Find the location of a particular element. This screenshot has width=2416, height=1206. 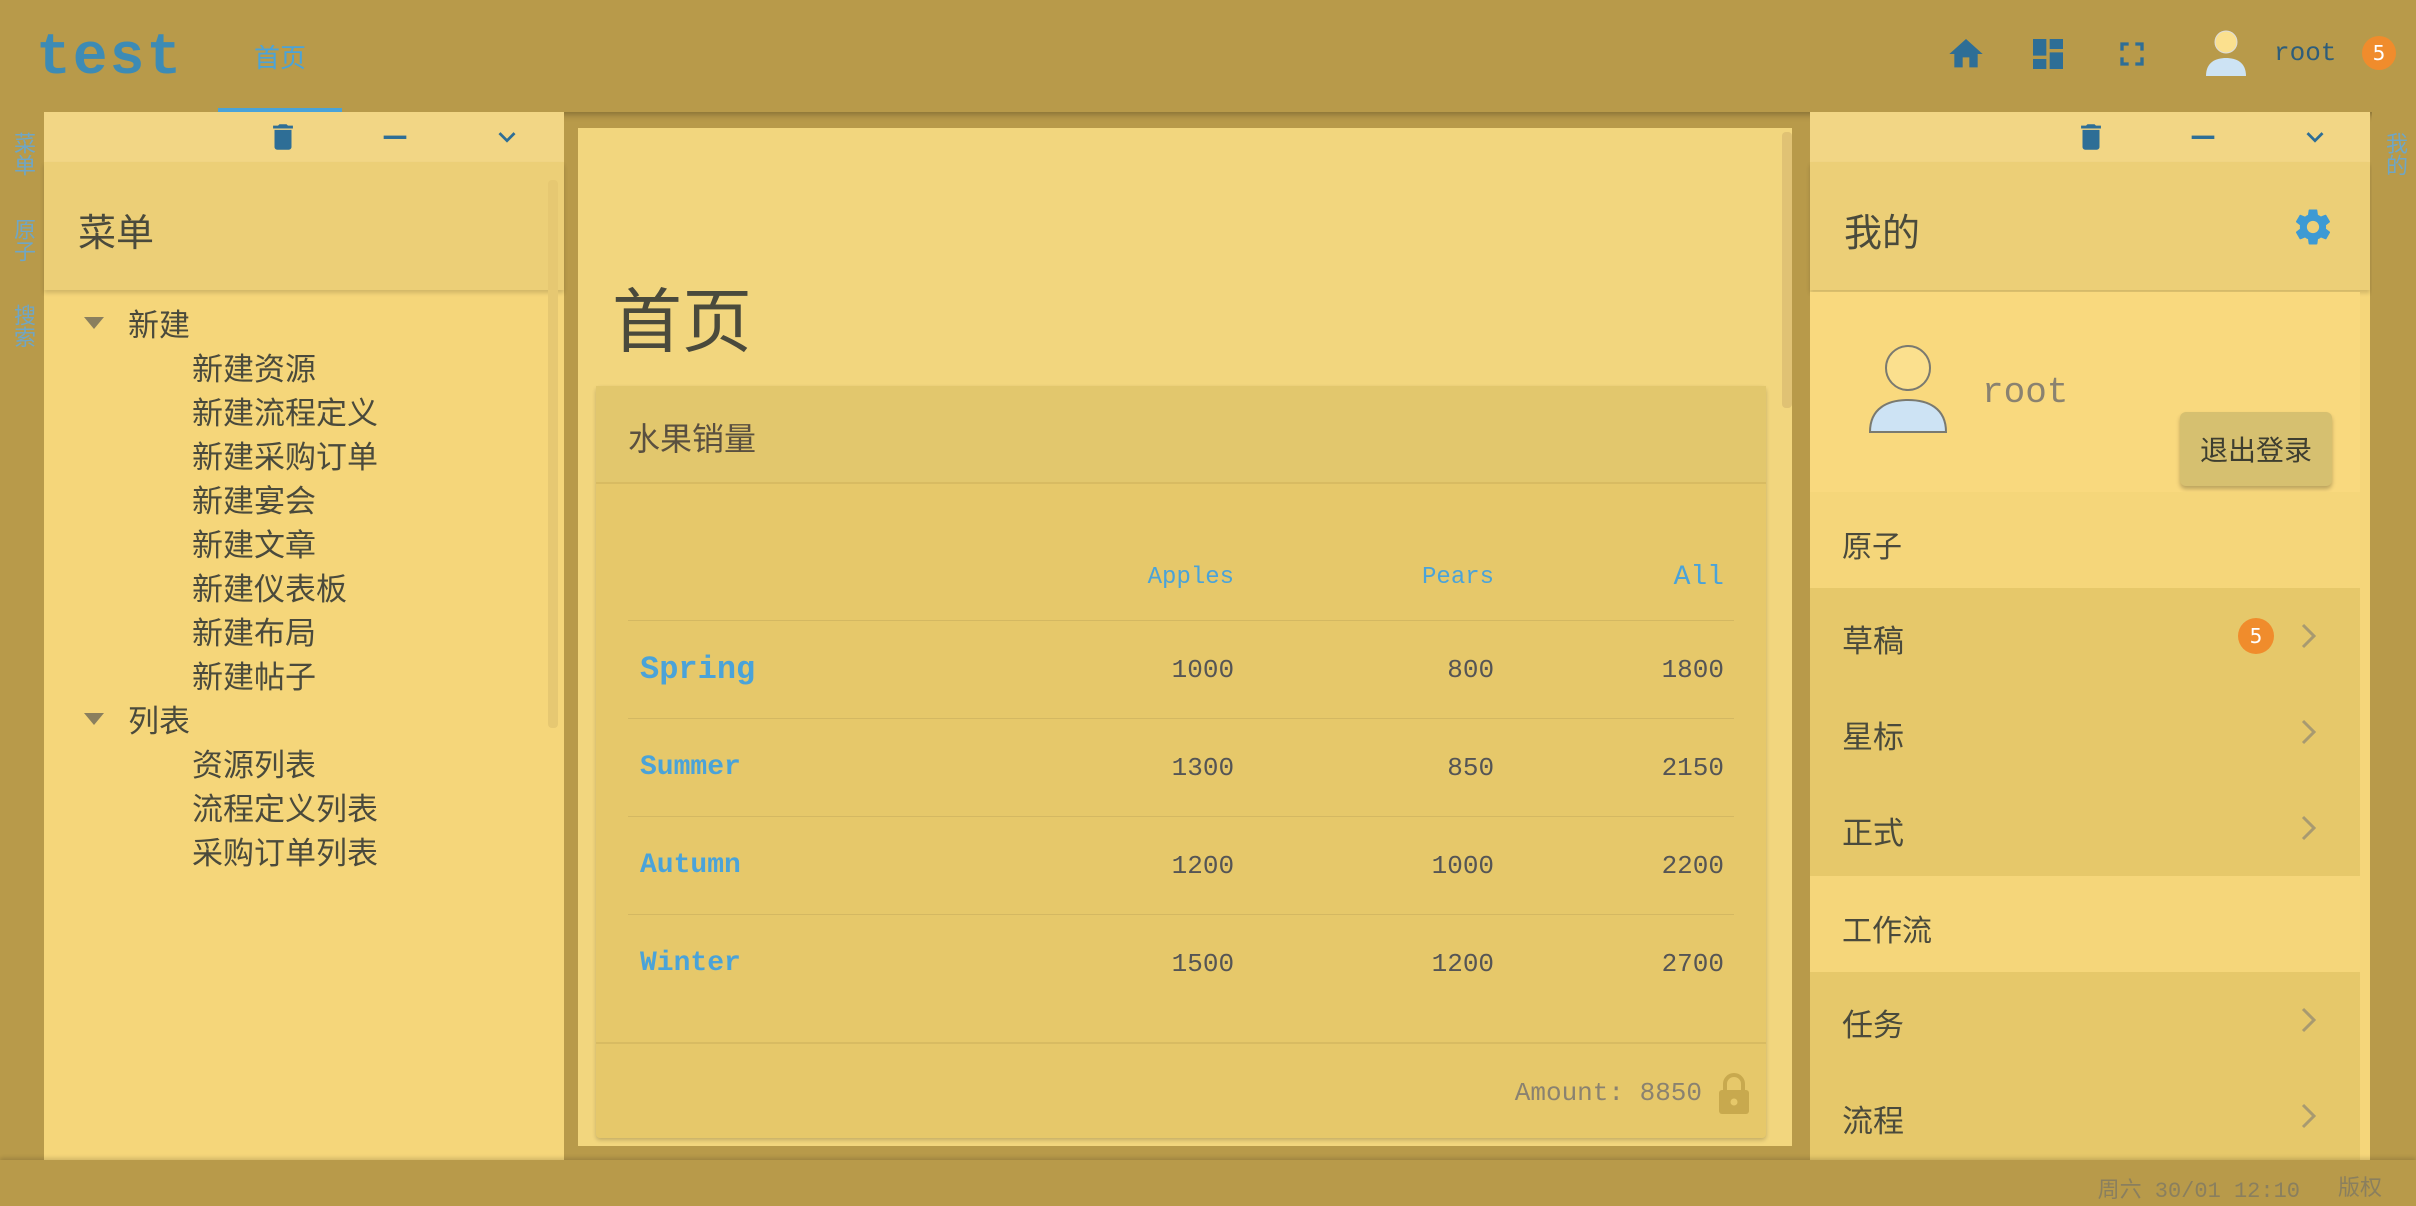

list-item-label: 流程 is located at coordinates (1873, 1122).